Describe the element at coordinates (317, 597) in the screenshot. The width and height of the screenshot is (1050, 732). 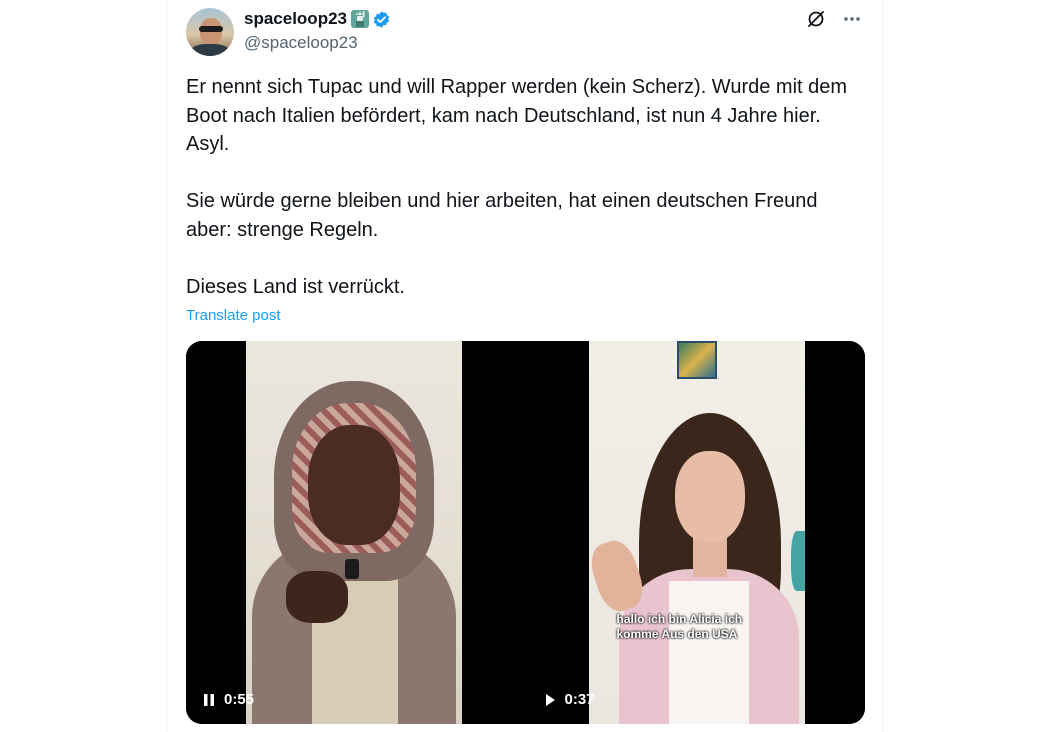
I see `person-fist` at that location.